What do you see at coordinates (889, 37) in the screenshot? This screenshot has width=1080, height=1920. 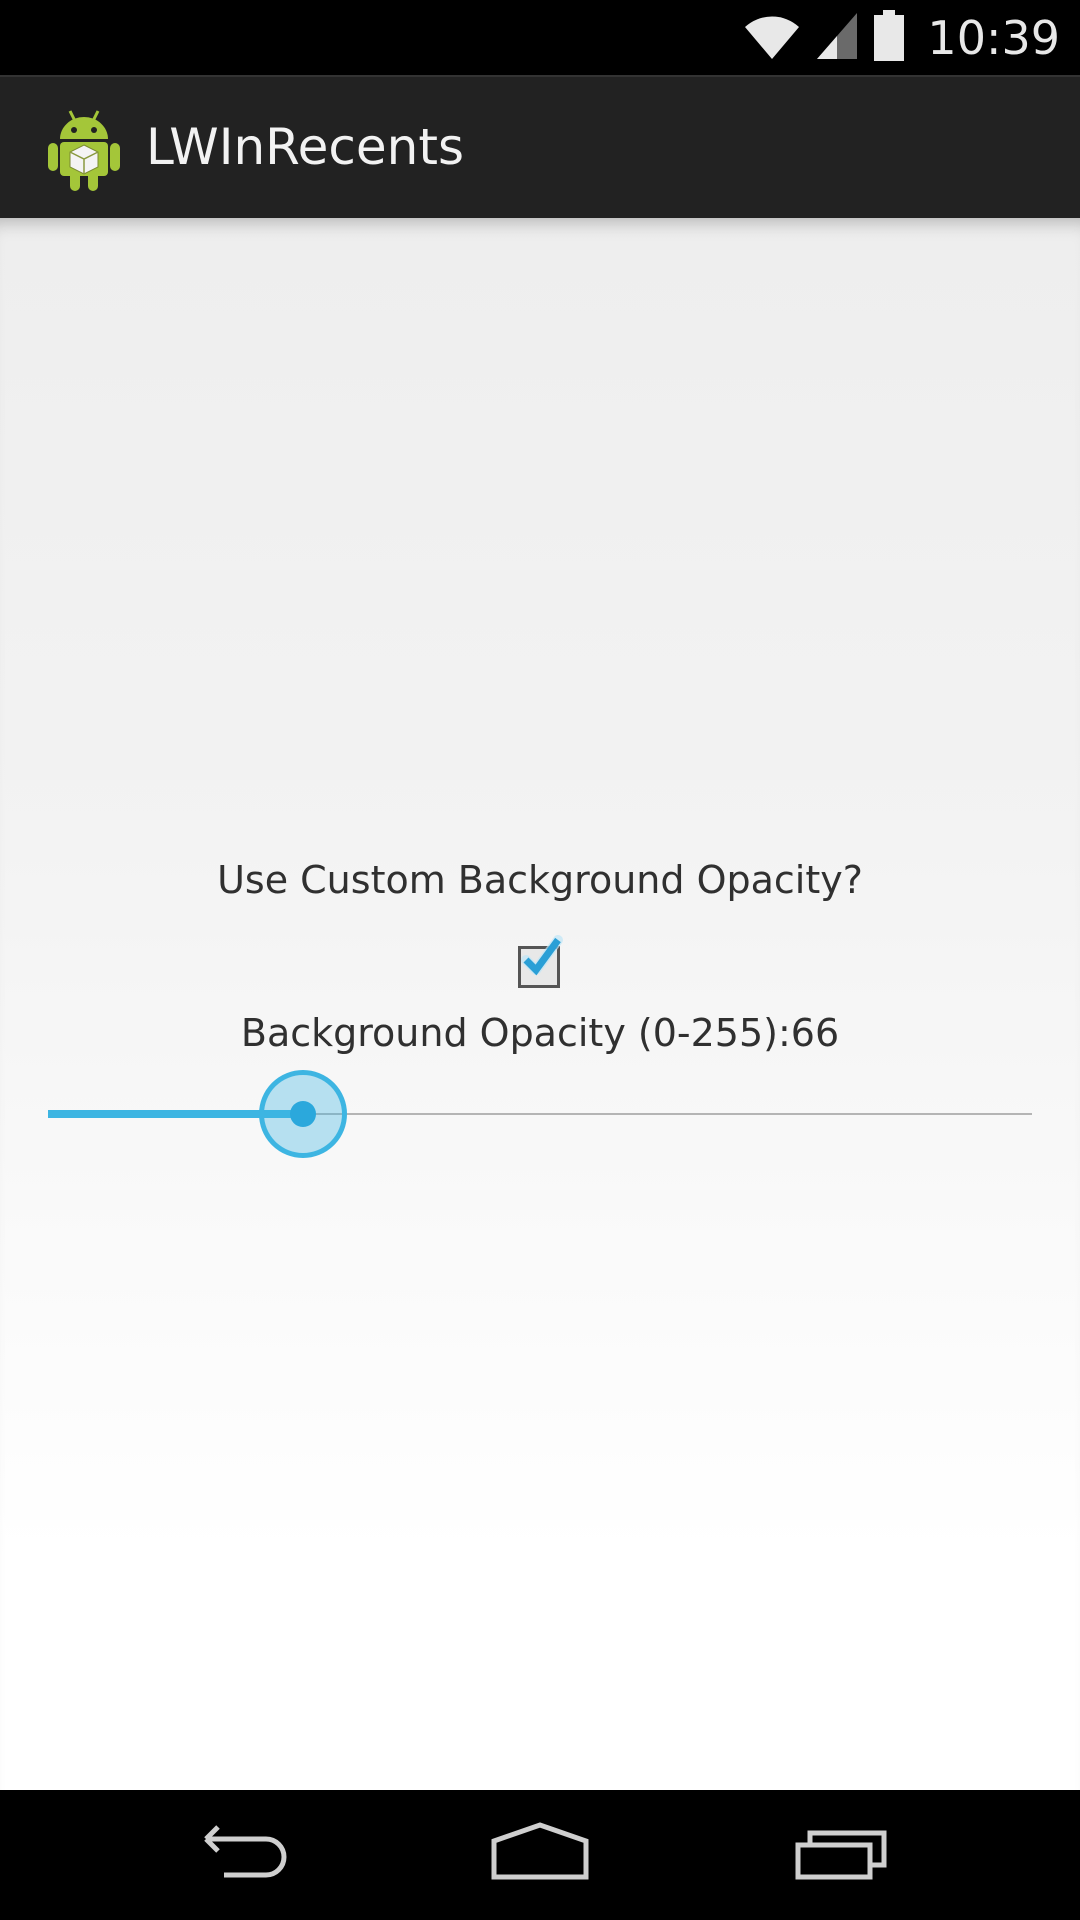 I see `battery-icon` at bounding box center [889, 37].